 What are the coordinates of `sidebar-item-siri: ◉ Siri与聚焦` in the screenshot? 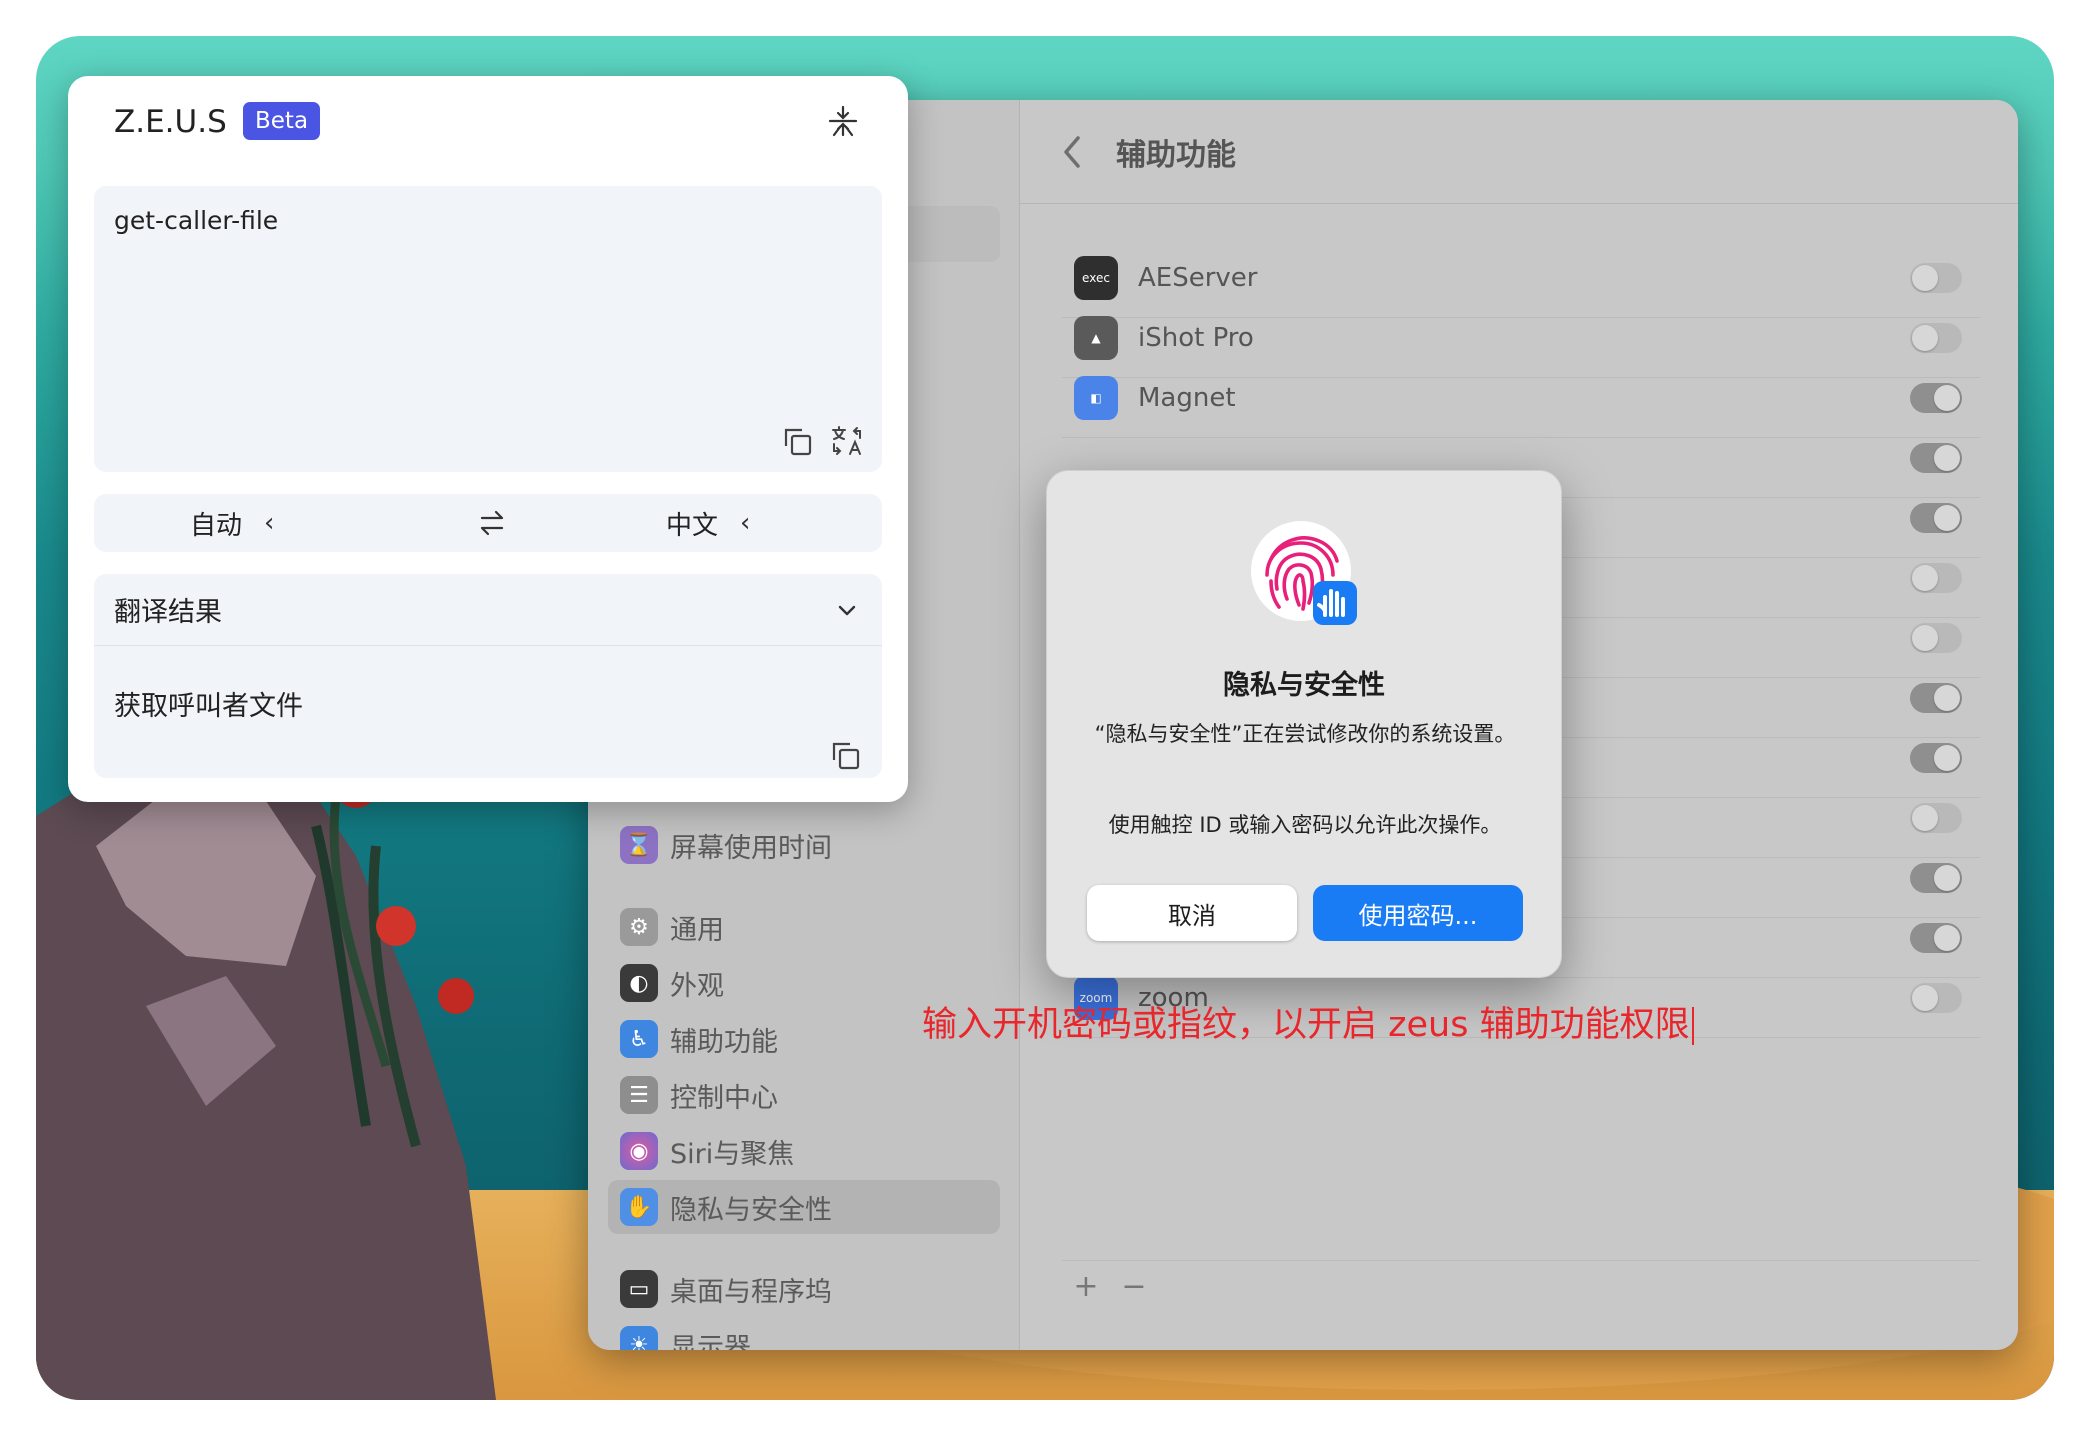 It's located at (804, 1151).